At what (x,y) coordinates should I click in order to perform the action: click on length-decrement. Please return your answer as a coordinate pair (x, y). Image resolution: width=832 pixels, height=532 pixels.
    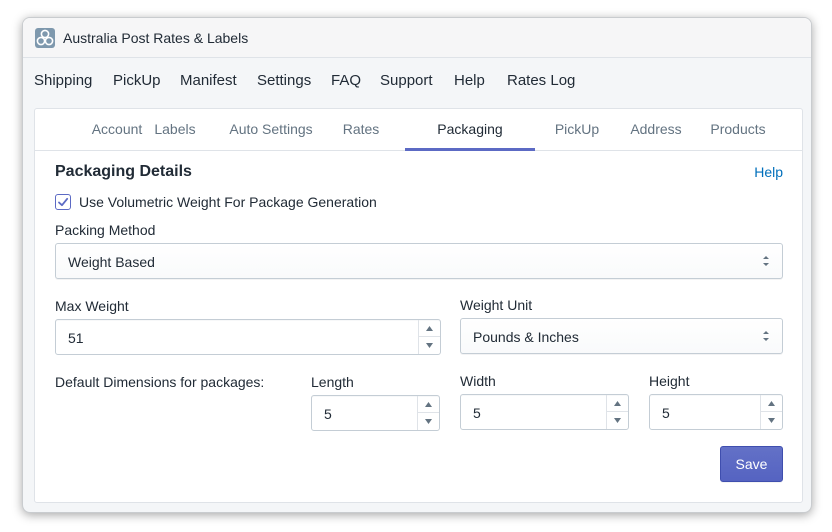
    Looking at the image, I should click on (428, 421).